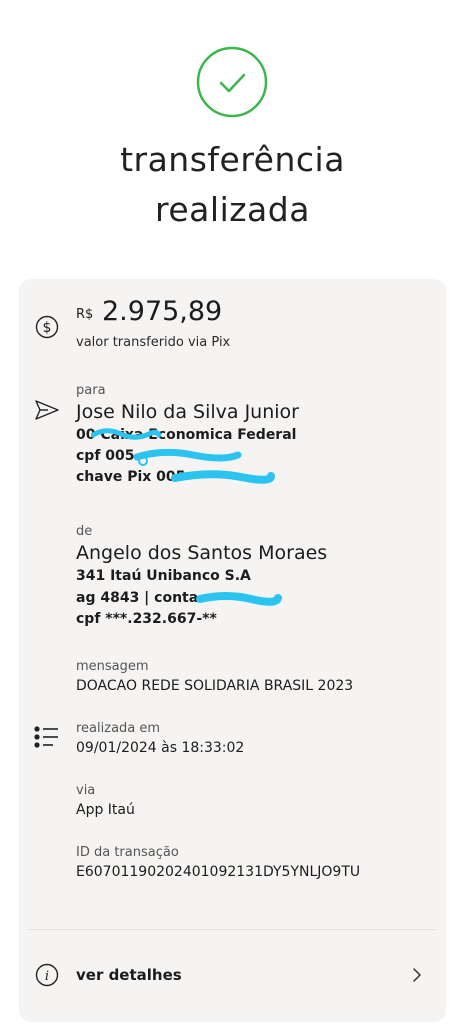 Image resolution: width=465 pixels, height=1024 pixels. What do you see at coordinates (86, 790) in the screenshot?
I see `via-label: via` at bounding box center [86, 790].